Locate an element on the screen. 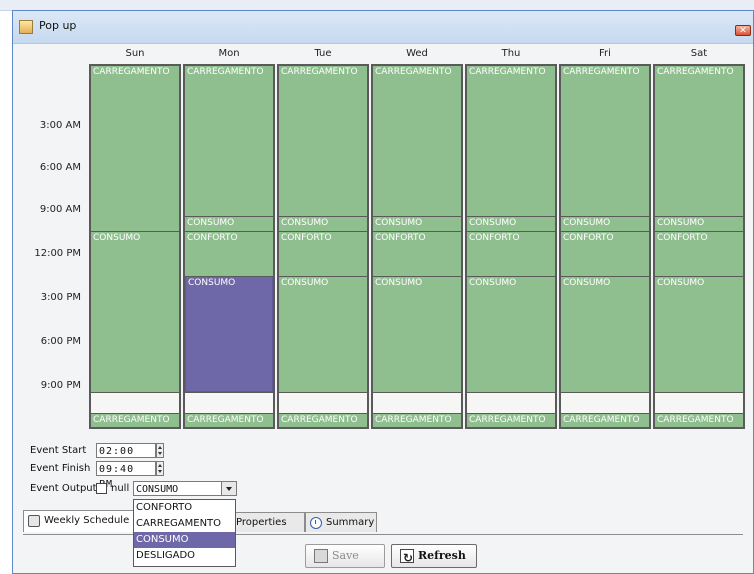 Image resolution: width=754 pixels, height=574 pixels. tab-summary: Summary is located at coordinates (341, 522).